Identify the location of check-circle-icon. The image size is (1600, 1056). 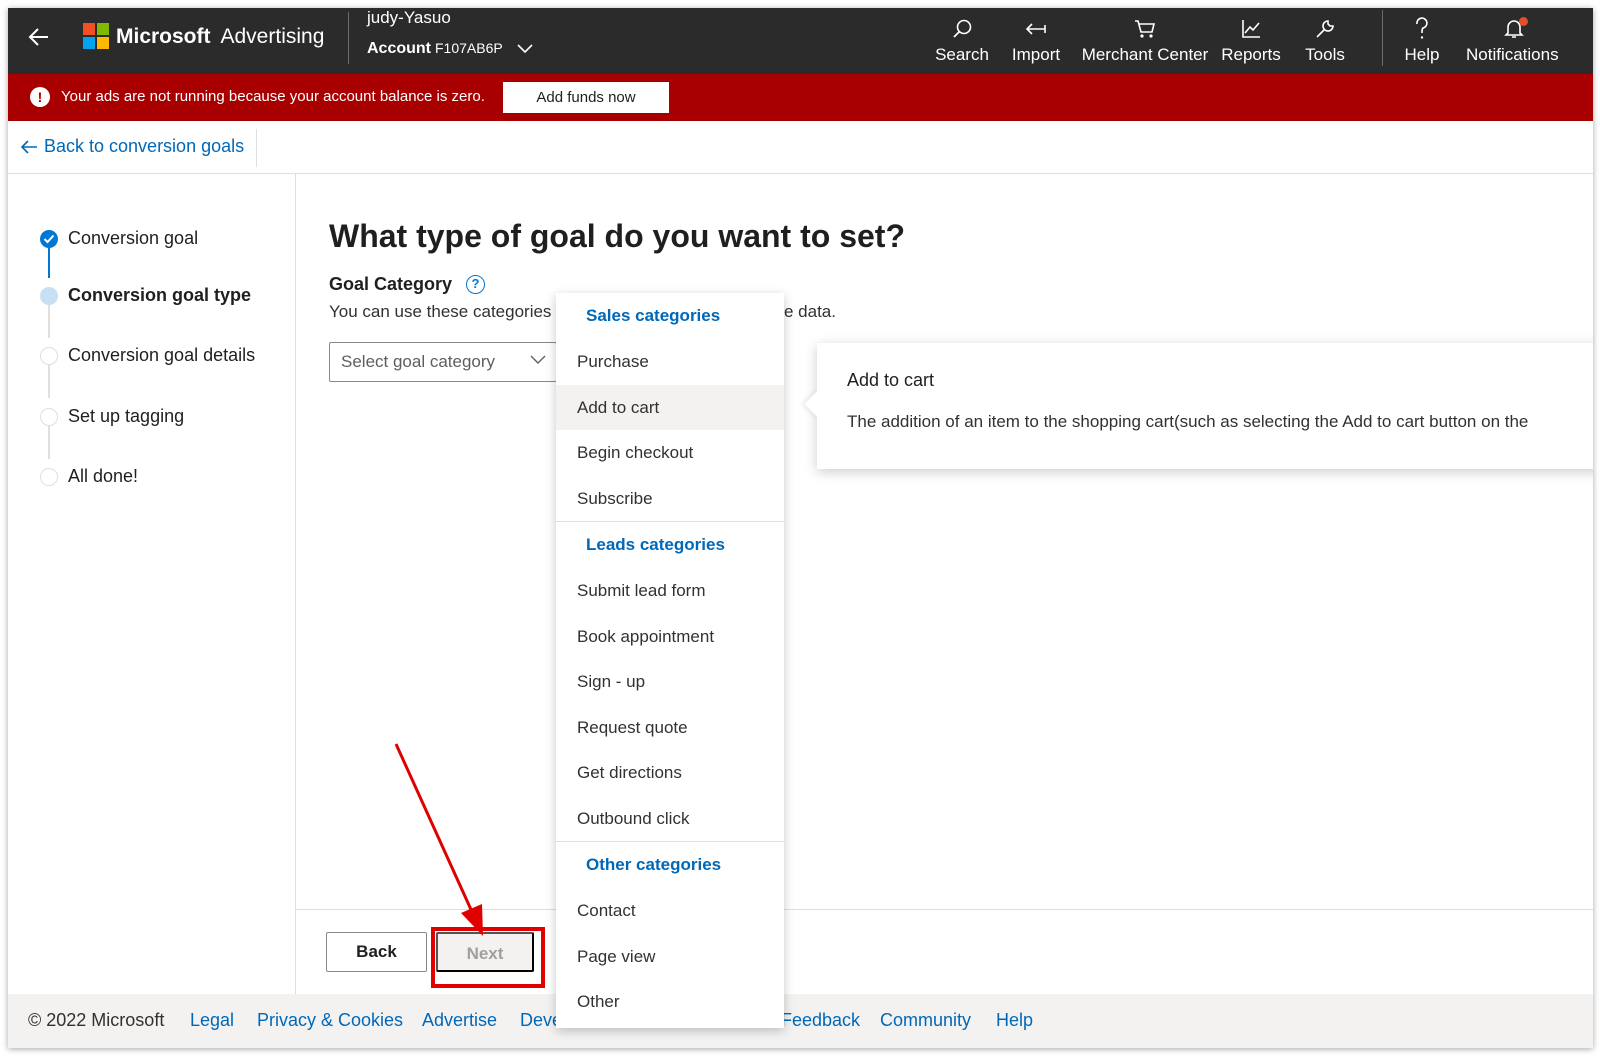
(49, 238).